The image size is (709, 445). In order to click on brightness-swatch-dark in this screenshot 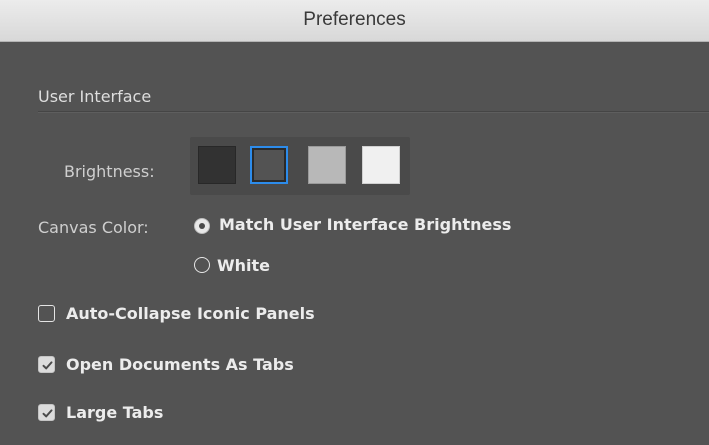, I will do `click(217, 165)`.